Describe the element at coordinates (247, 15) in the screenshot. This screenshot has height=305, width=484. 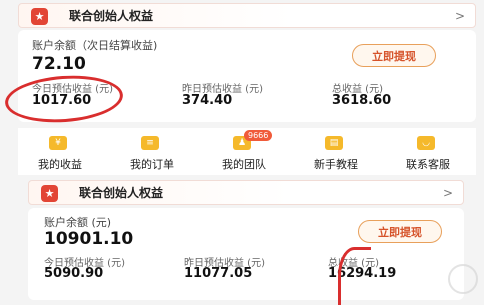
I see `founder-benefits-banner: ★ 联合创始人权益 >` at that location.